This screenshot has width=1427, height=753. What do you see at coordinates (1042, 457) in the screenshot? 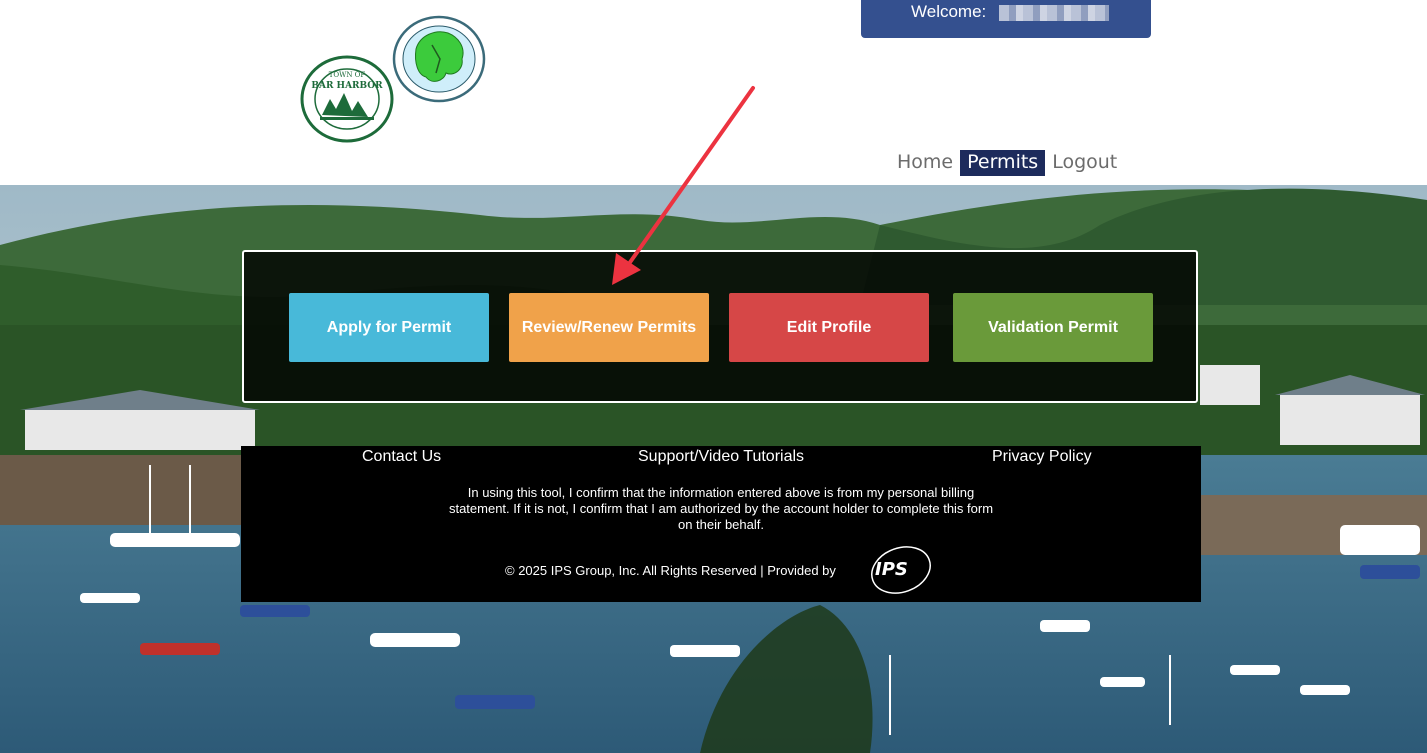
I see `privacy-policy-link: Privacy Policy` at bounding box center [1042, 457].